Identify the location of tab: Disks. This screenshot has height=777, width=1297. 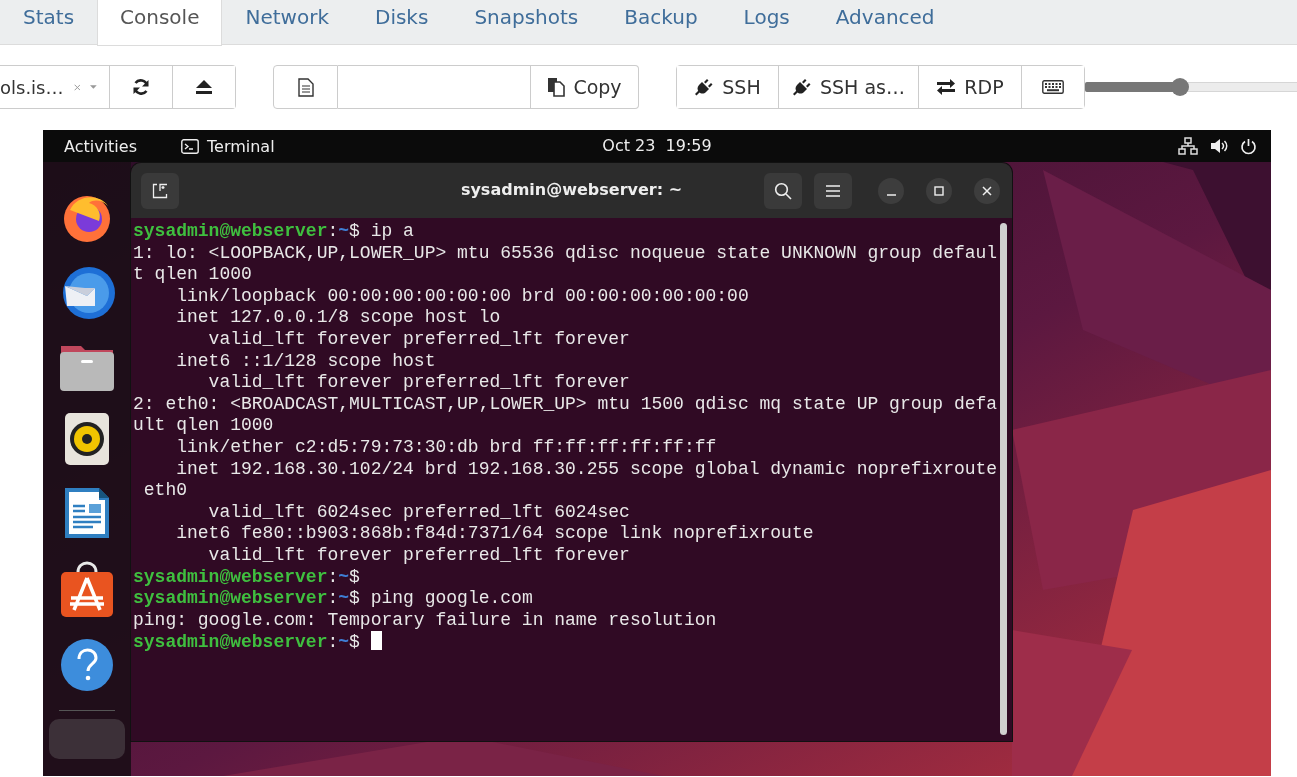
(402, 22).